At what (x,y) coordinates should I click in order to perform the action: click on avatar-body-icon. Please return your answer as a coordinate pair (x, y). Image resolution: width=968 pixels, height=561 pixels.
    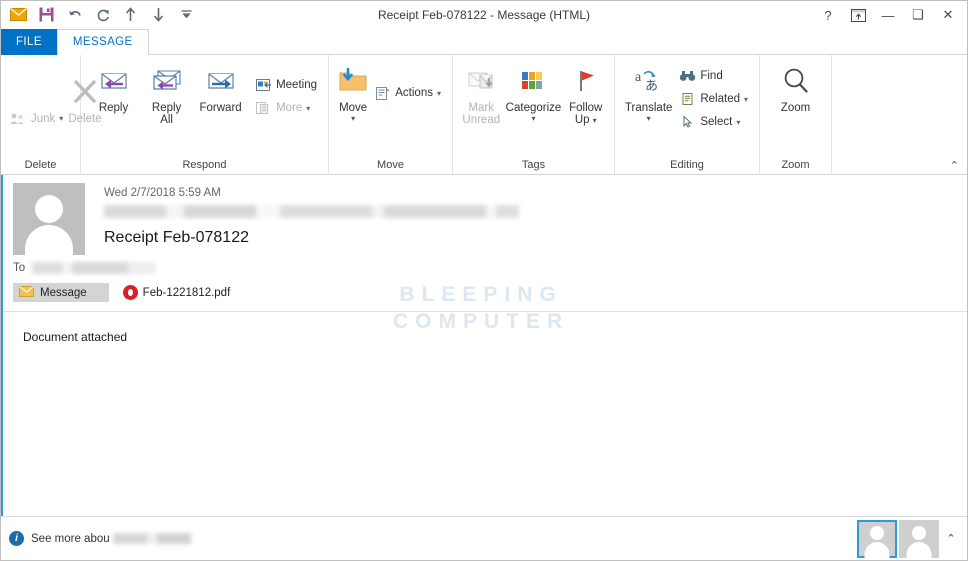
    Looking at the image, I should click on (49, 240).